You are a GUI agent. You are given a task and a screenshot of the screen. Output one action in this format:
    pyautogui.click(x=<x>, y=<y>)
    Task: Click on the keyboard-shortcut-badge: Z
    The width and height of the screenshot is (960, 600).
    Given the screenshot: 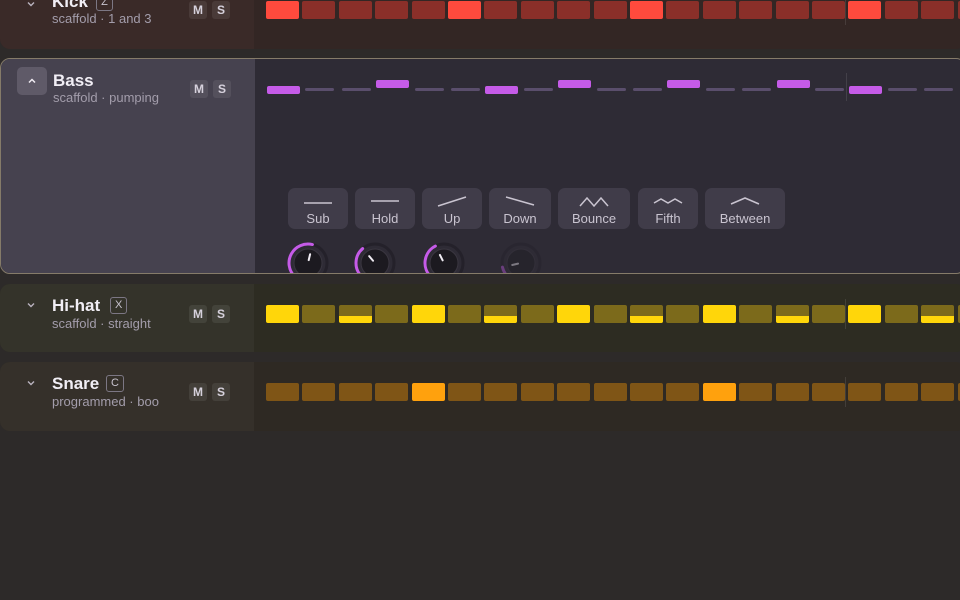 What is the action you would take?
    pyautogui.click(x=104, y=5)
    